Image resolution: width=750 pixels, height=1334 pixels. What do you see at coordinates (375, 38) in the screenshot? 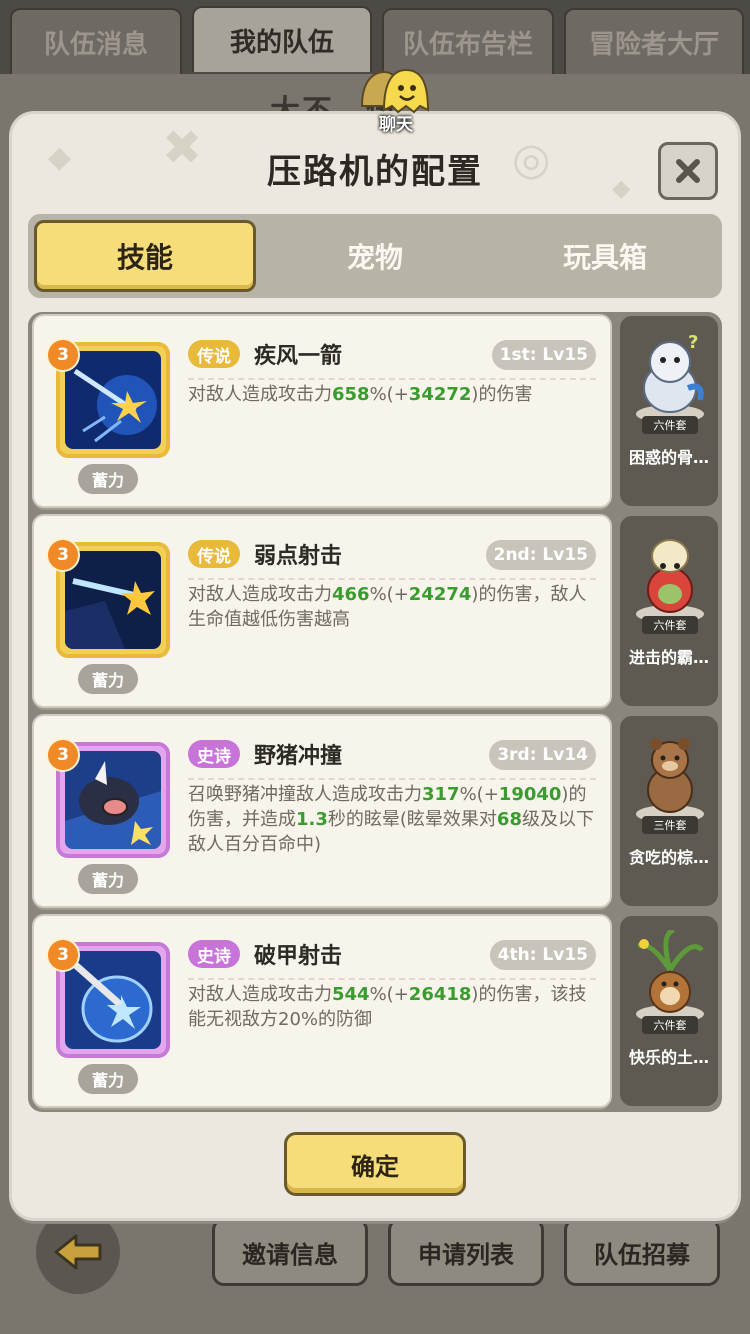
I see `team-top-tab-bar: 队伍消息 我的队伍 队伍布告栏 冒险者大厅` at bounding box center [375, 38].